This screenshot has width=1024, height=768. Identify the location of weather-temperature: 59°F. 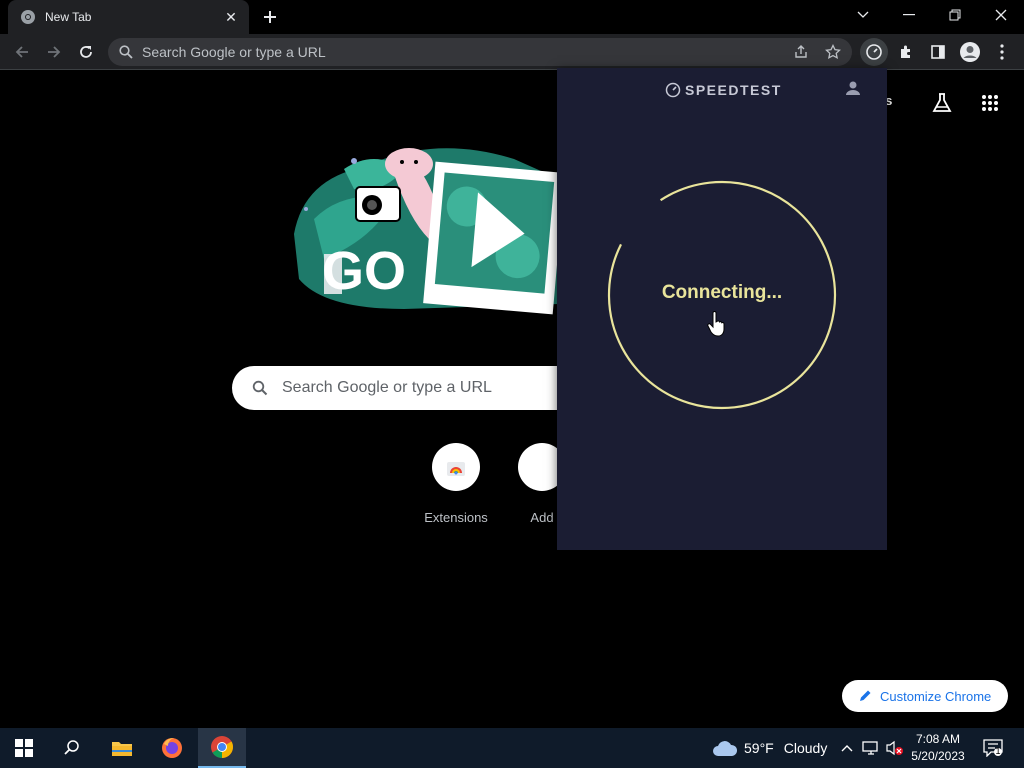
(759, 748).